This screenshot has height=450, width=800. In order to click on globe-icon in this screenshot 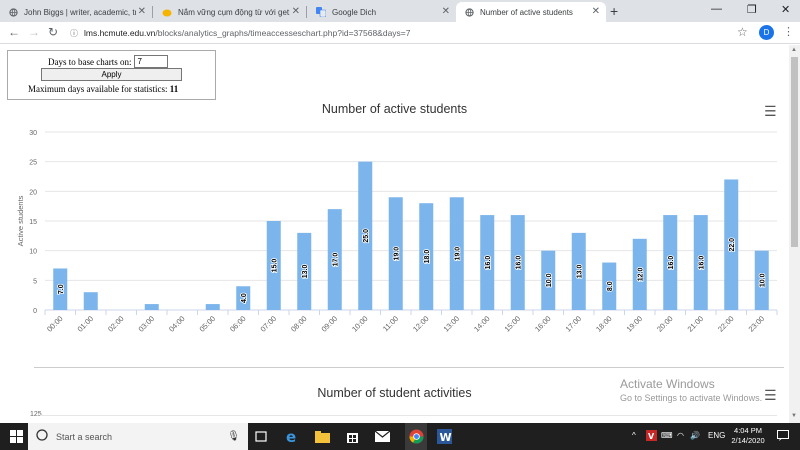, I will do `click(13, 12)`.